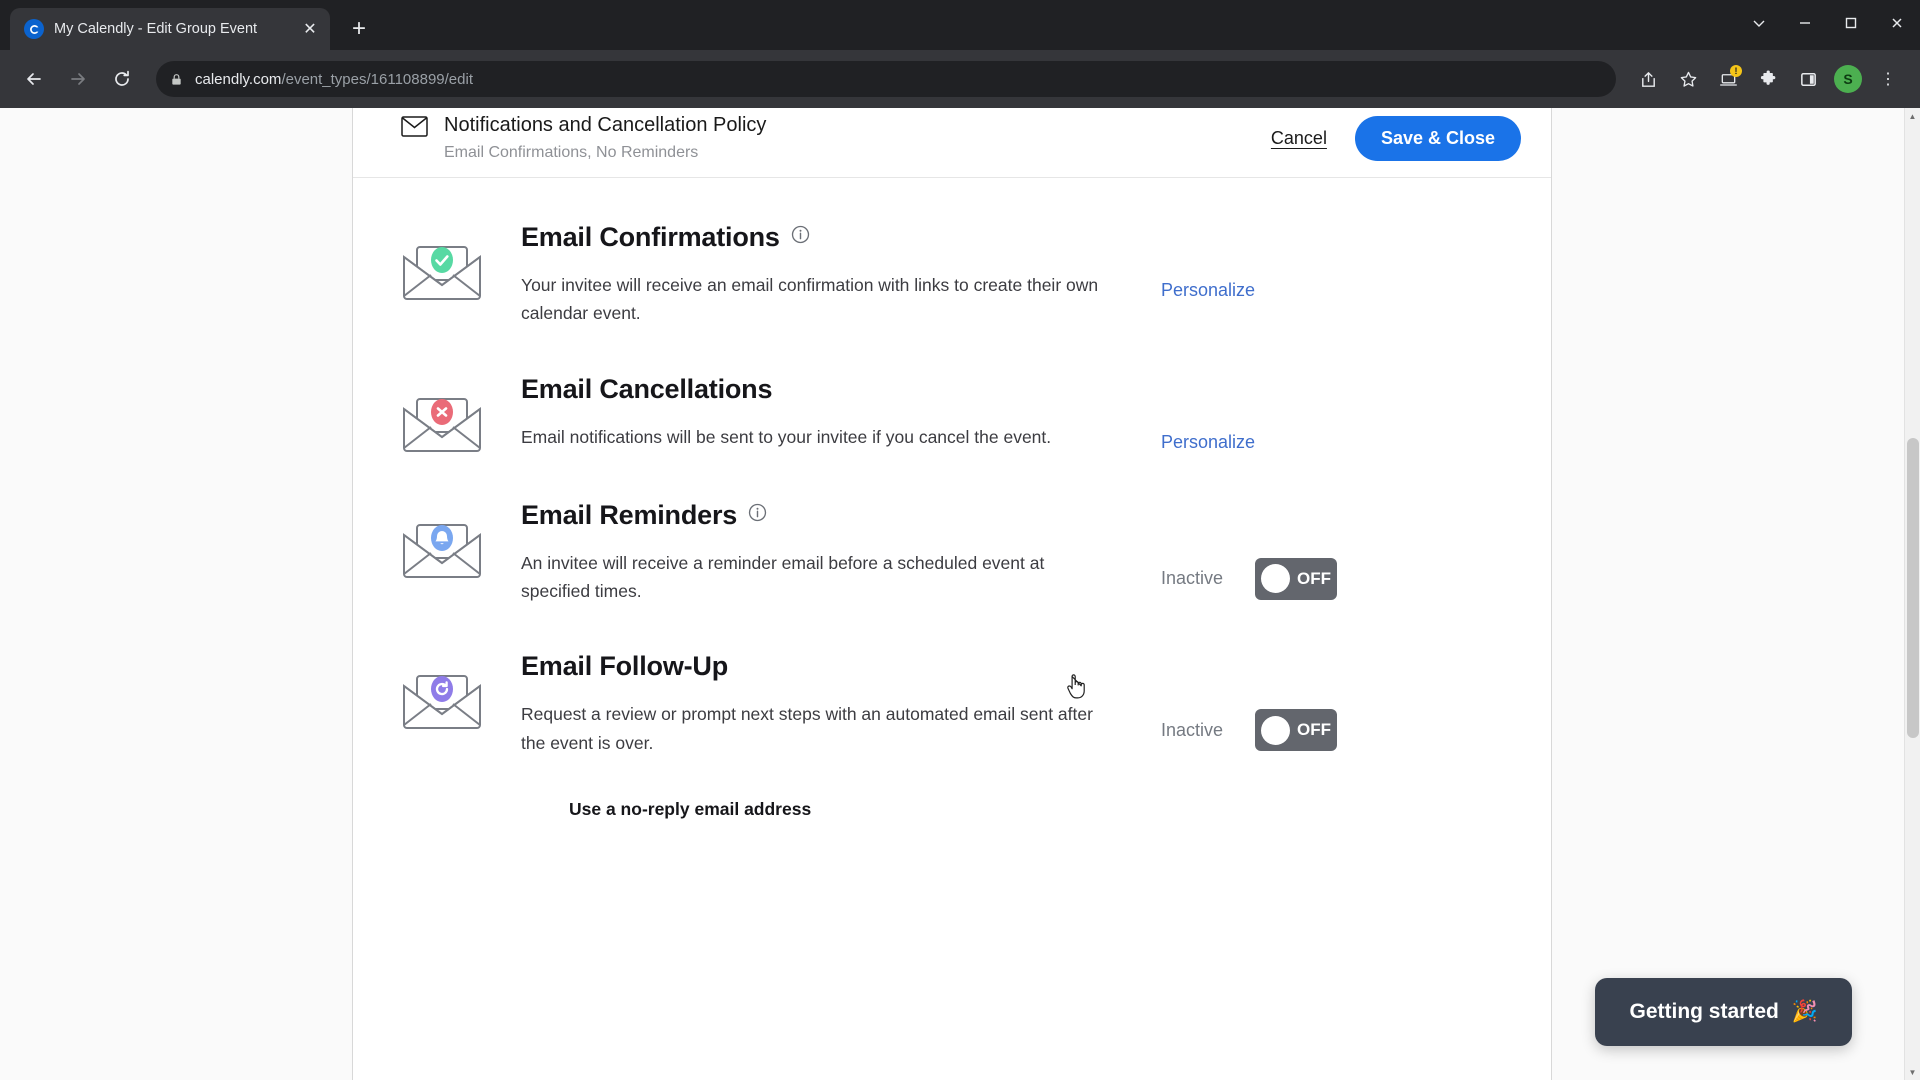  What do you see at coordinates (359, 29) in the screenshot?
I see `new-tab-button: +` at bounding box center [359, 29].